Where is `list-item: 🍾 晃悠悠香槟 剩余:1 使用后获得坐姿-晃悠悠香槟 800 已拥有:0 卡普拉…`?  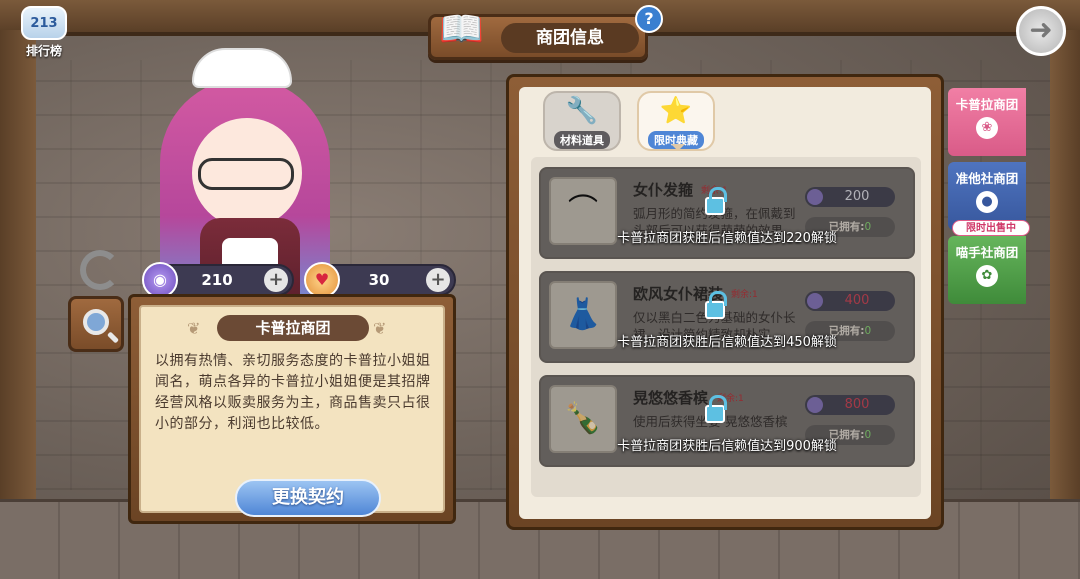
list-item: 🍾 晃悠悠香槟 剩余:1 使用后获得坐姿-晃悠悠香槟 800 已拥有:0 卡普拉… is located at coordinates (727, 421).